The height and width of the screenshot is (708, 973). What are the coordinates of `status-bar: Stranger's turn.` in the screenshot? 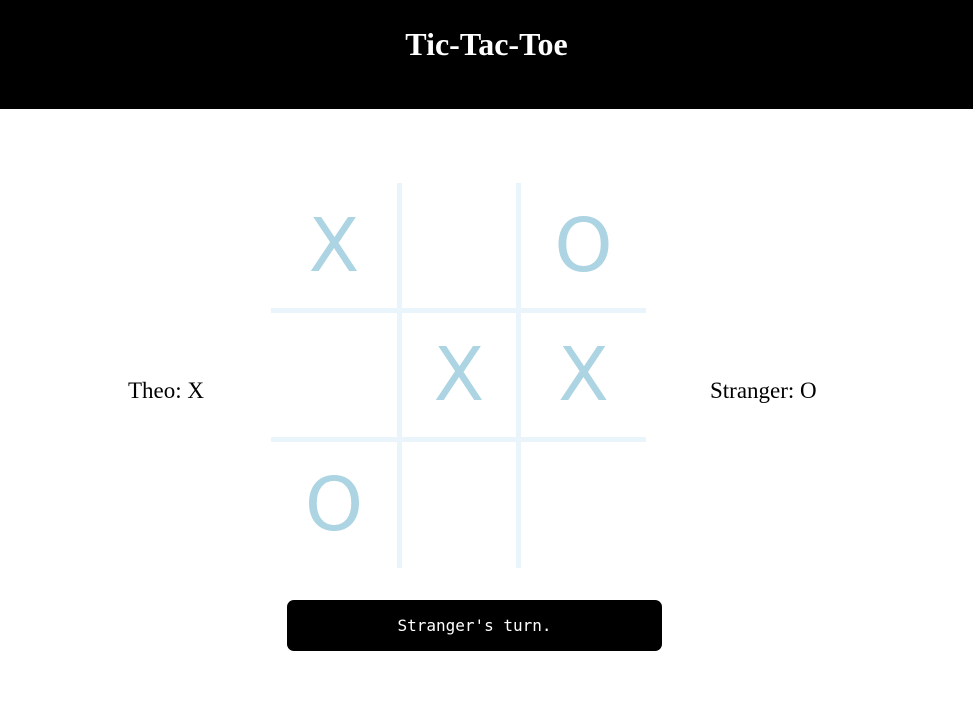 It's located at (474, 625).